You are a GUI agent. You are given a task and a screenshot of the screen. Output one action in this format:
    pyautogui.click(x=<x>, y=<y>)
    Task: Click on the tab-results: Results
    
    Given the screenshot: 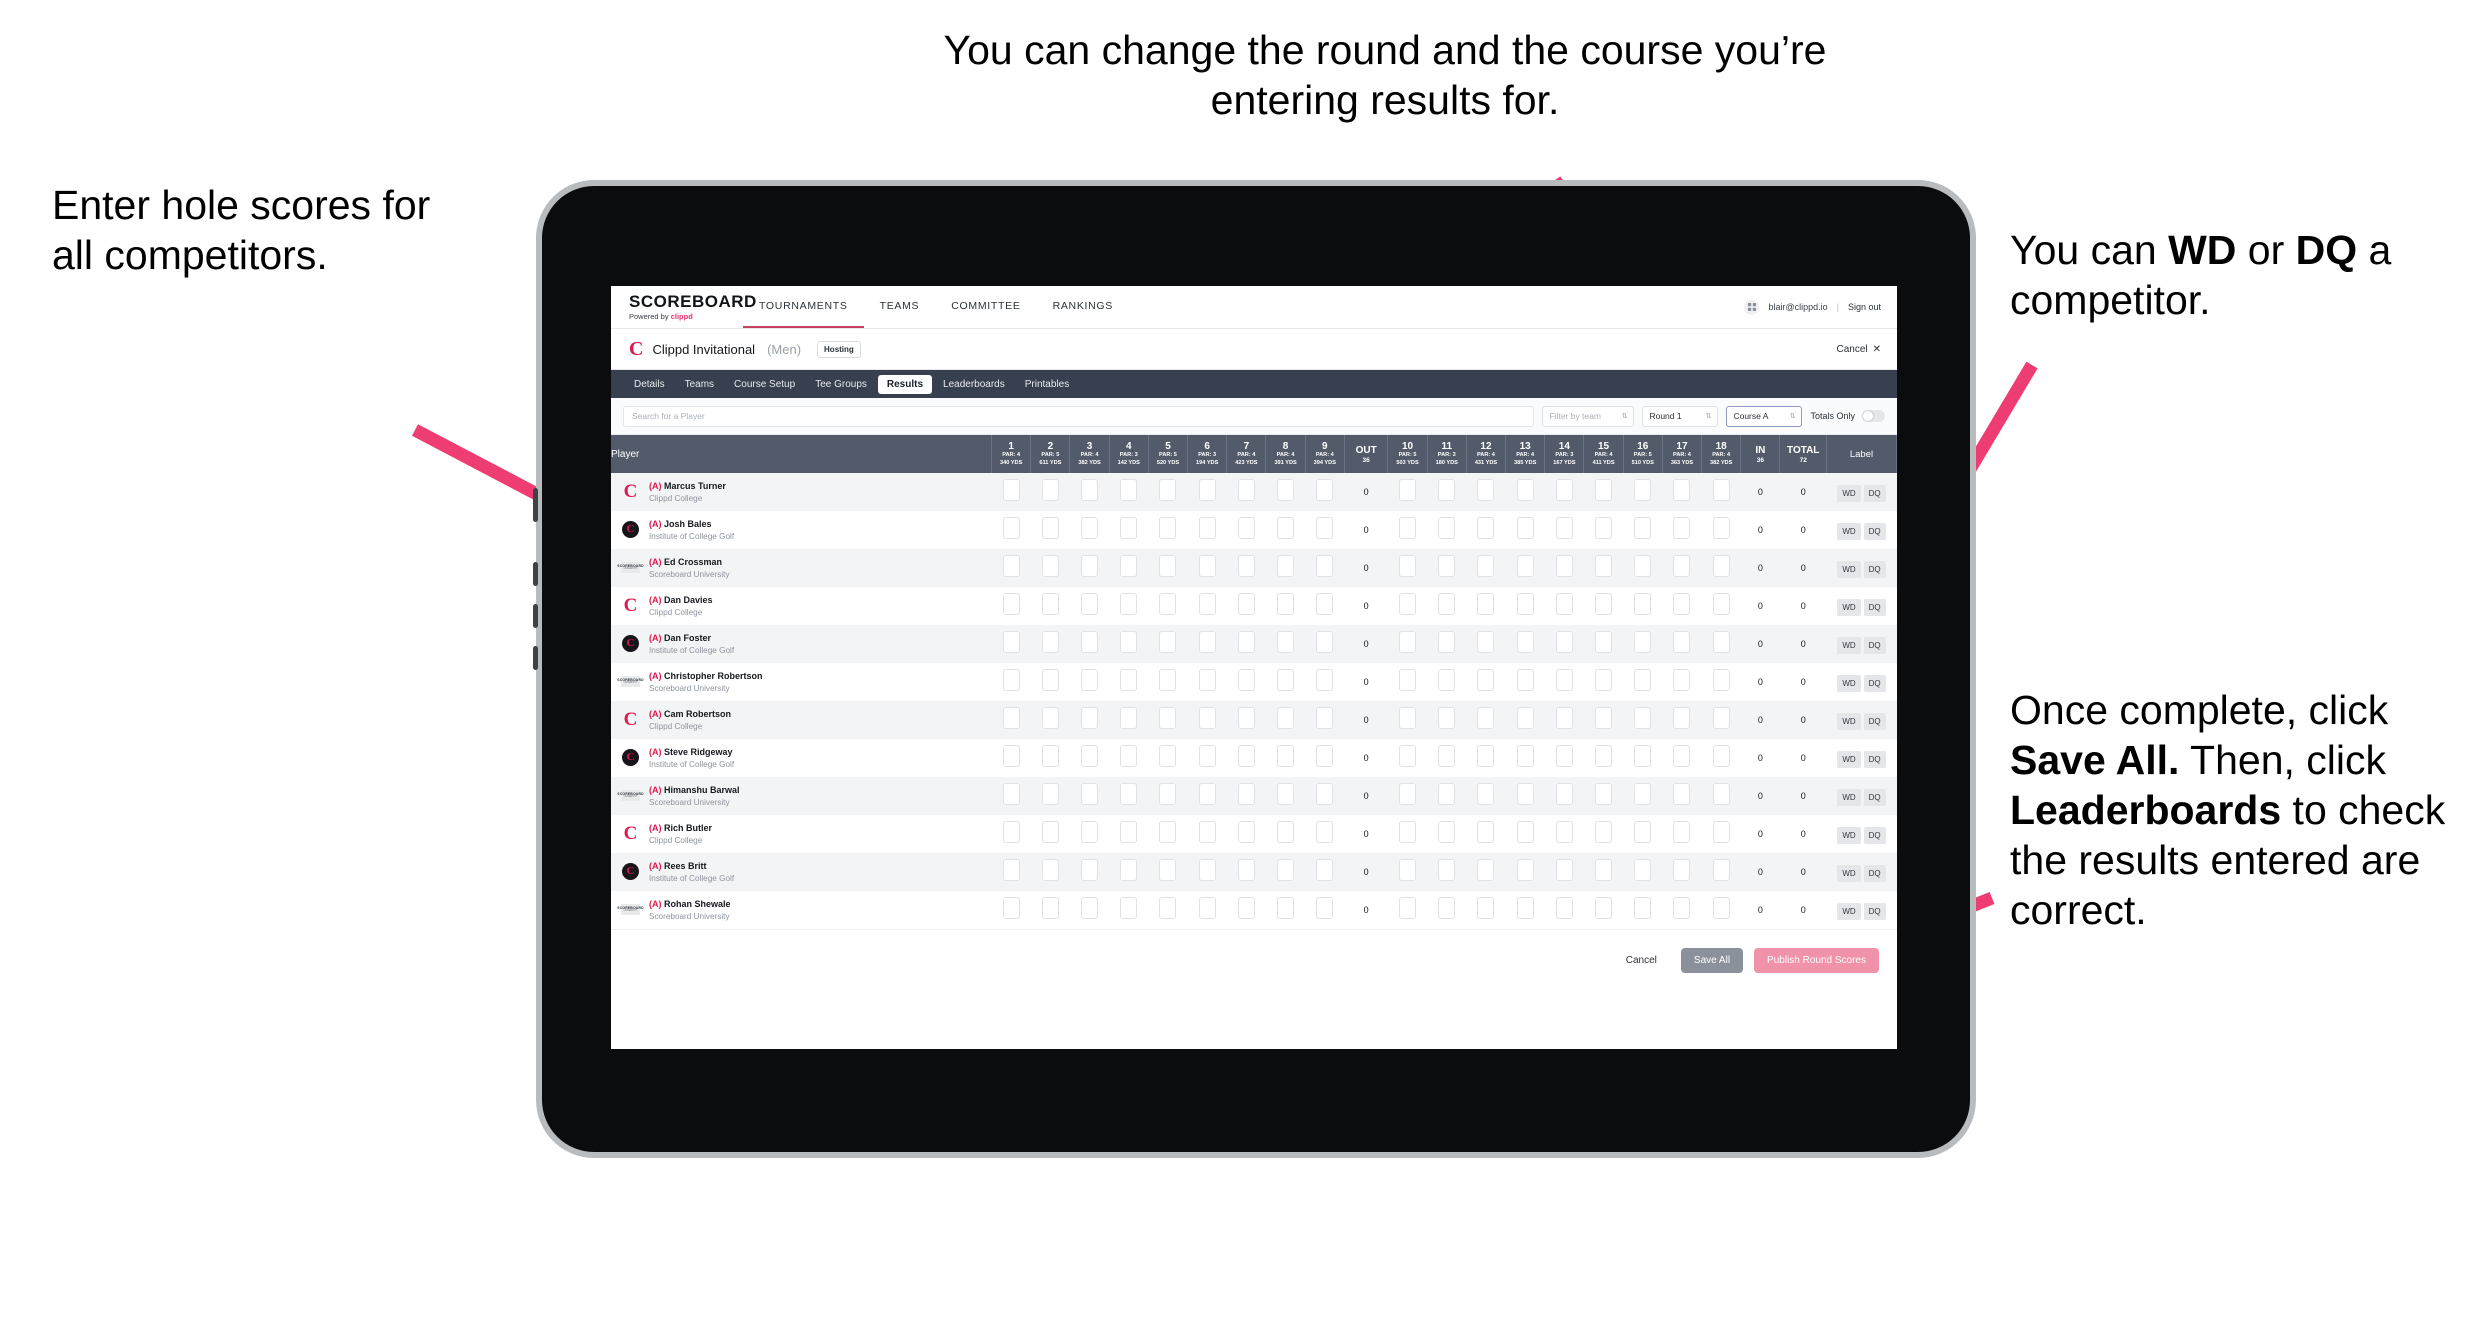 What is the action you would take?
    pyautogui.click(x=905, y=384)
    